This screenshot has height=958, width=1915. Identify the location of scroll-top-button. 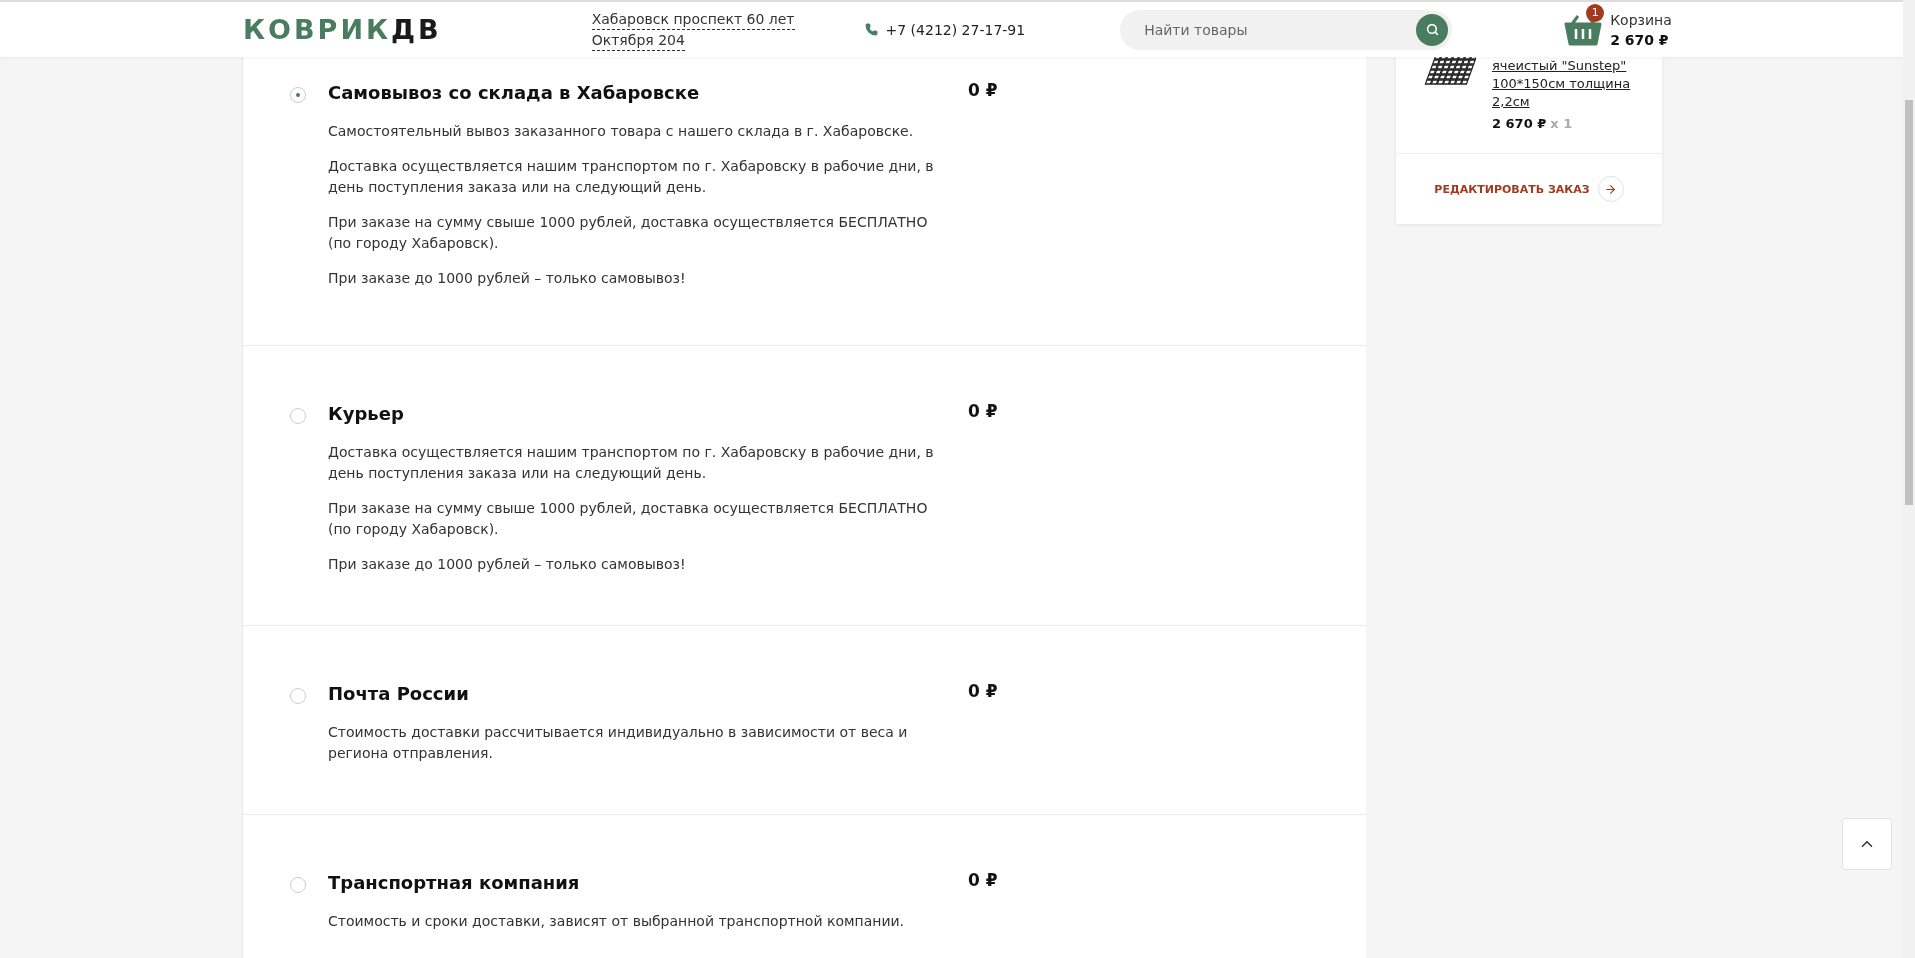
(1867, 844).